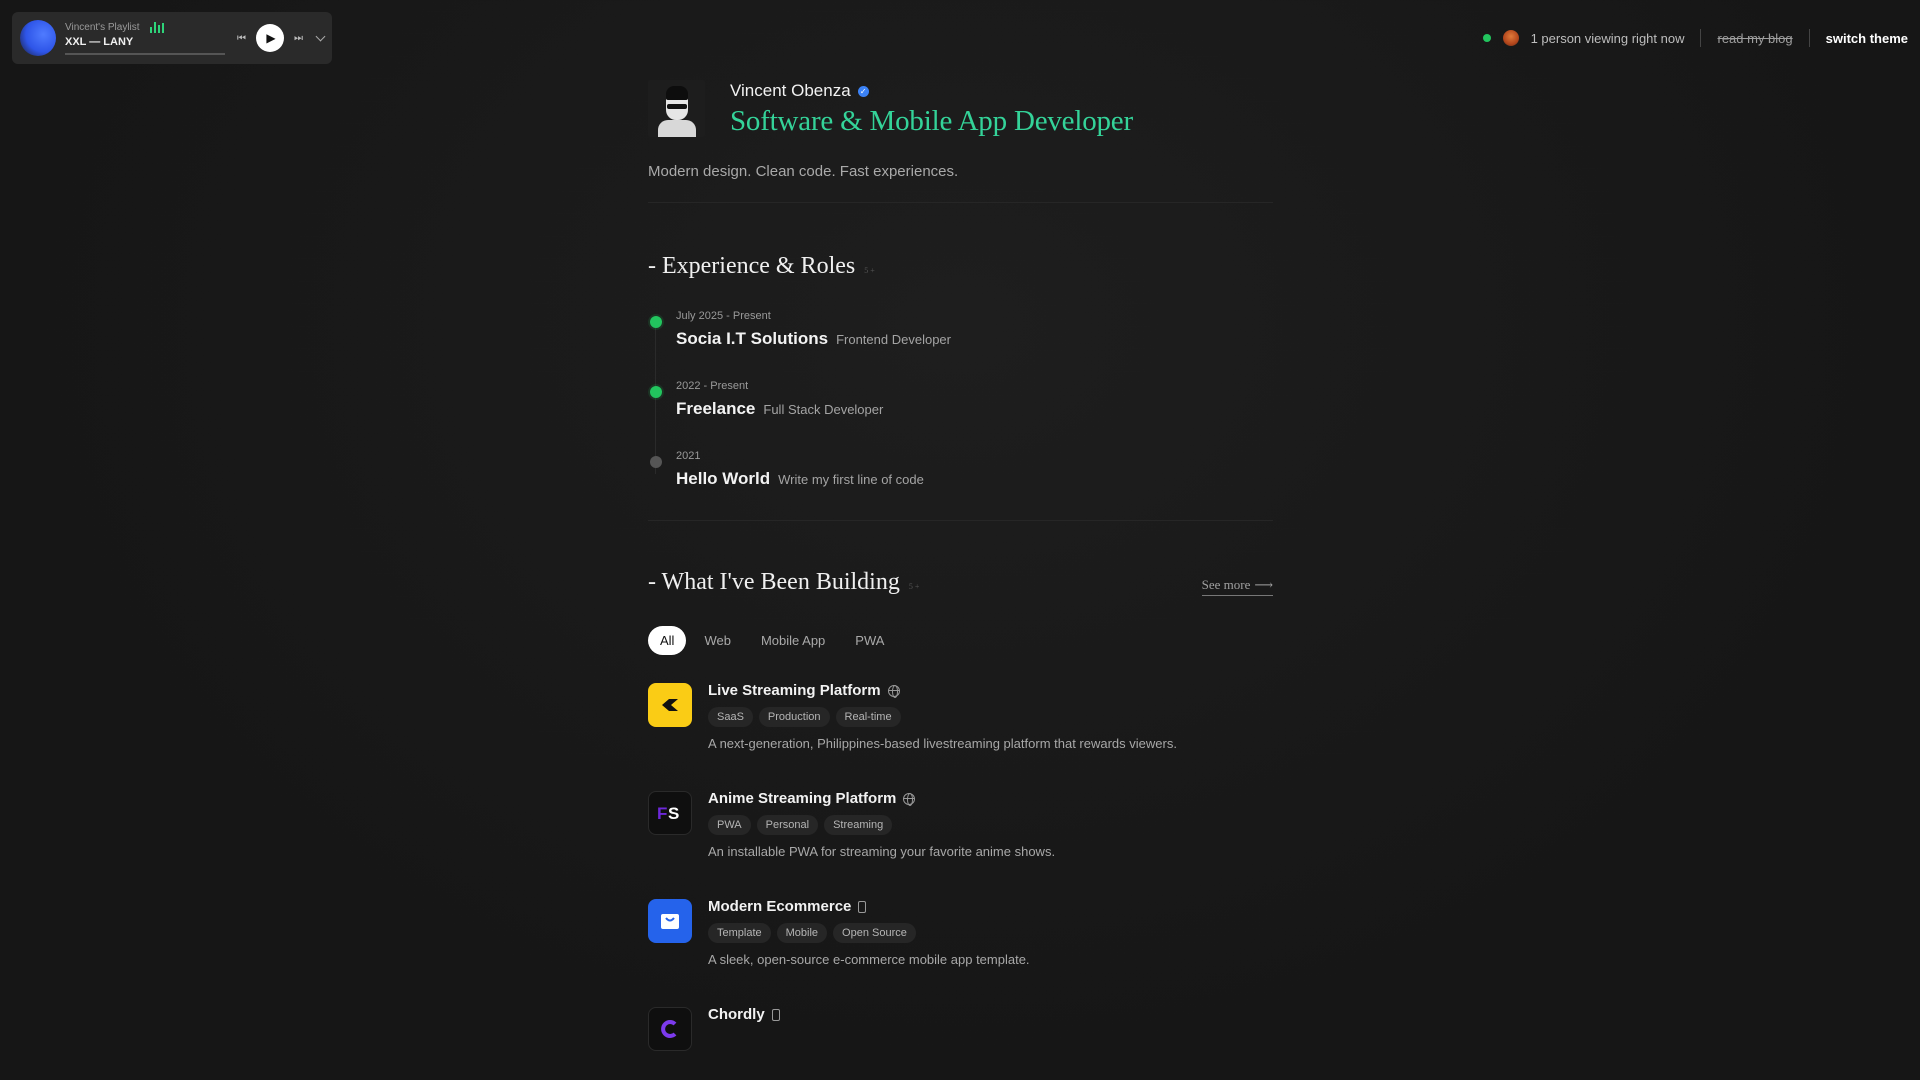 The height and width of the screenshot is (1080, 1920). I want to click on exp-role: Full Stack Developer, so click(823, 409).